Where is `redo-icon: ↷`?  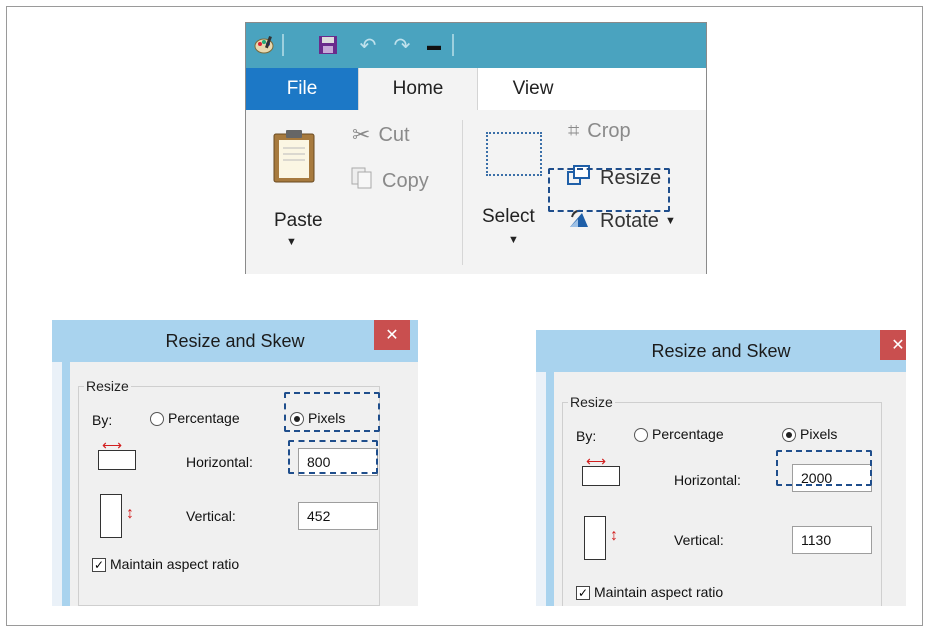
redo-icon: ↷ is located at coordinates (402, 45).